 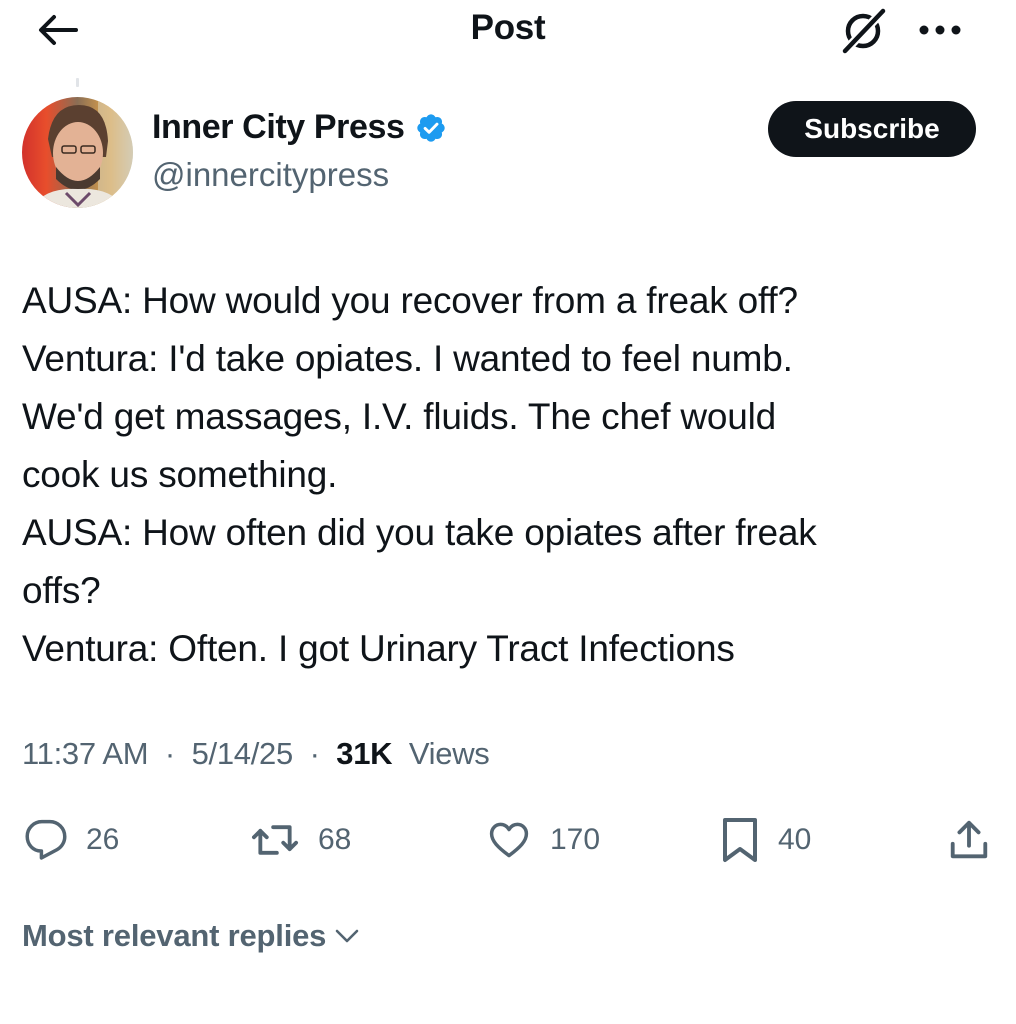 I want to click on replies-sort-dropdown: Most relevant replies, so click(x=191, y=936).